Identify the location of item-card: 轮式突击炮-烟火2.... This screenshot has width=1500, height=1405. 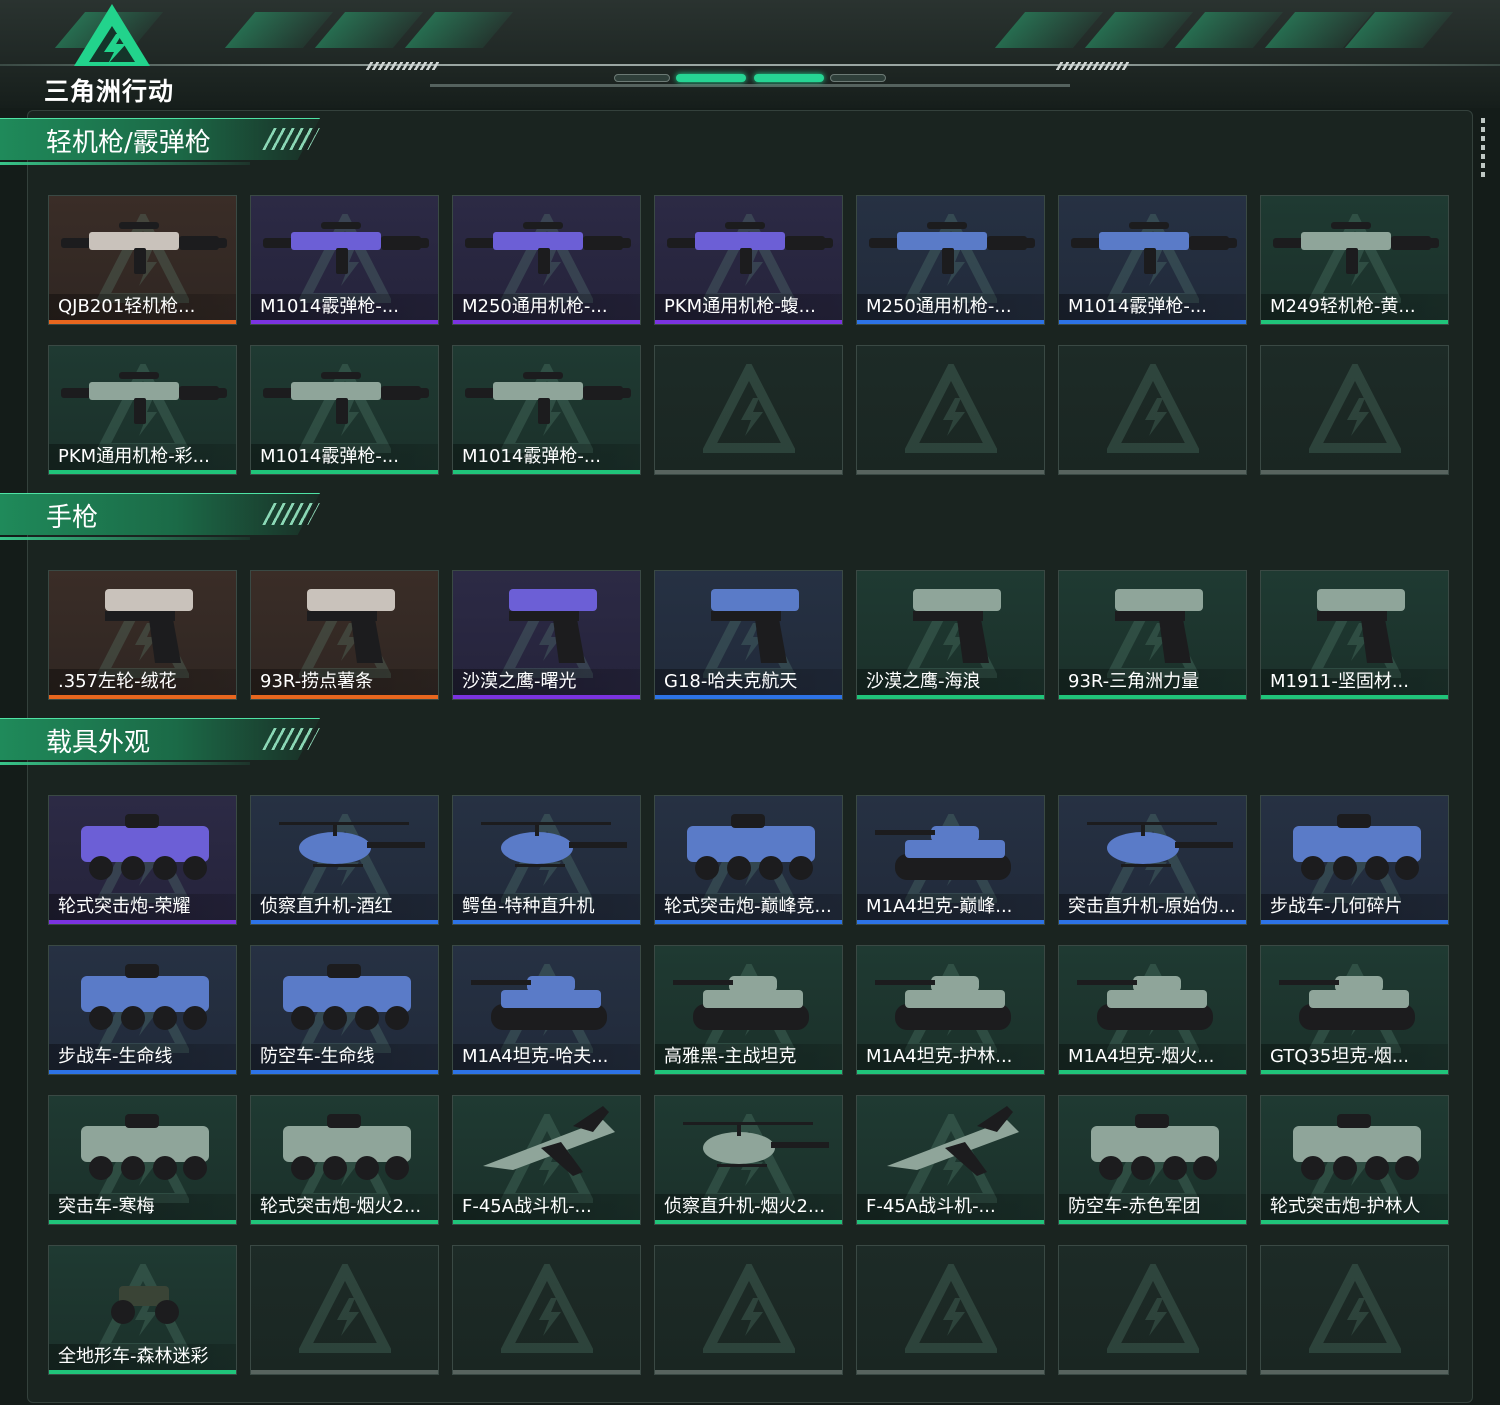
(344, 1160).